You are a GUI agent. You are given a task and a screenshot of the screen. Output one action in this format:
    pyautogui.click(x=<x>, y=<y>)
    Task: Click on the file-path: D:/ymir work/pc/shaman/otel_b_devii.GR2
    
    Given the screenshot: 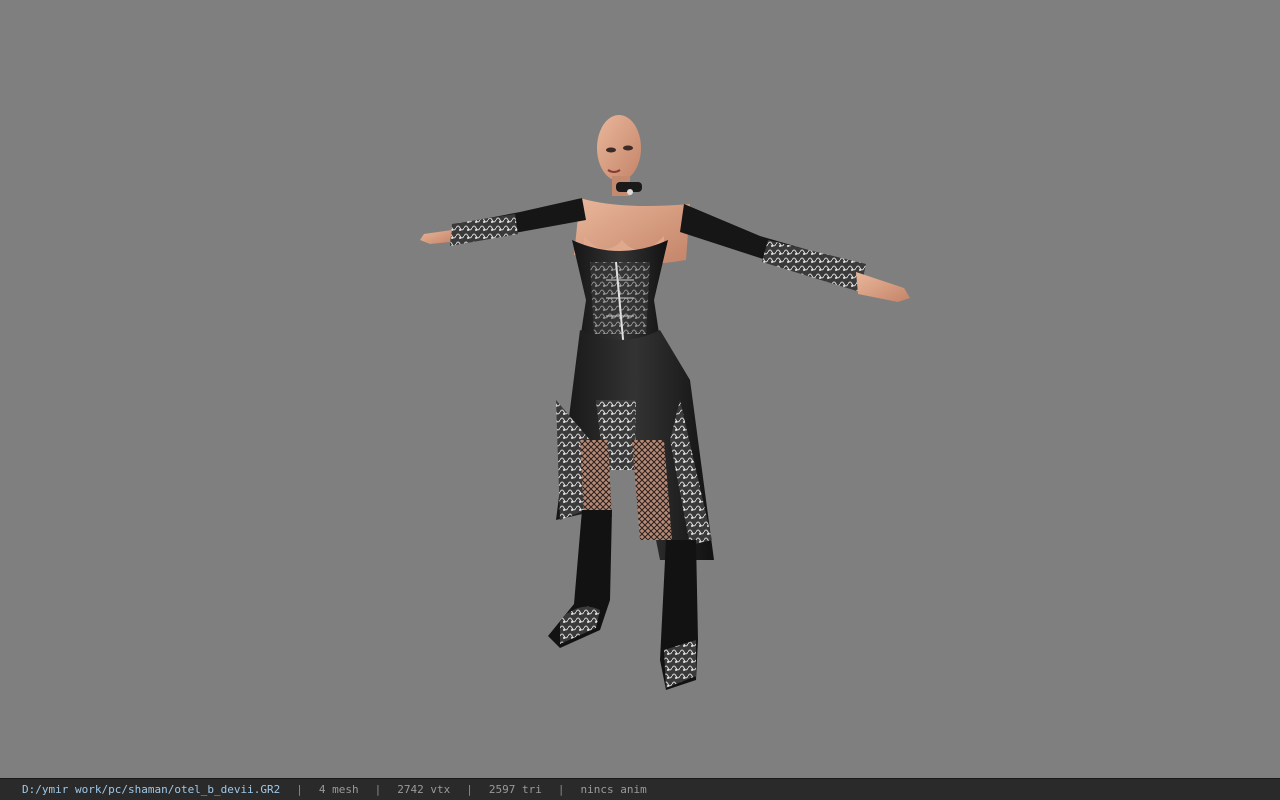 What is the action you would take?
    pyautogui.click(x=151, y=789)
    